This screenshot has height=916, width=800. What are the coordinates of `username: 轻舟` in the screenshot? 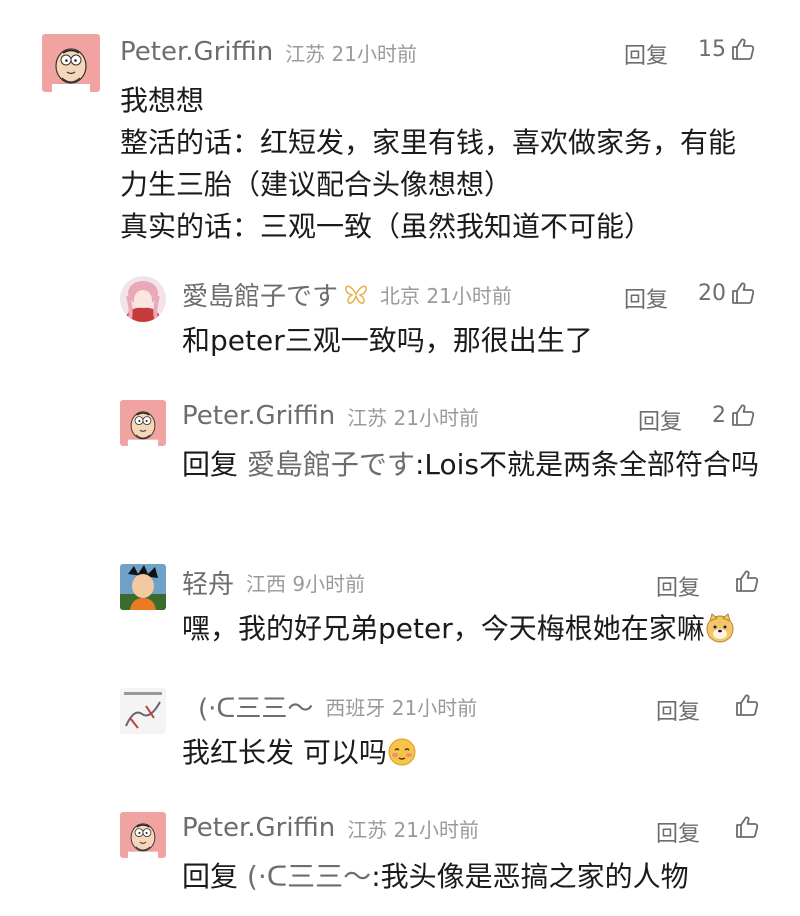 It's located at (208, 582).